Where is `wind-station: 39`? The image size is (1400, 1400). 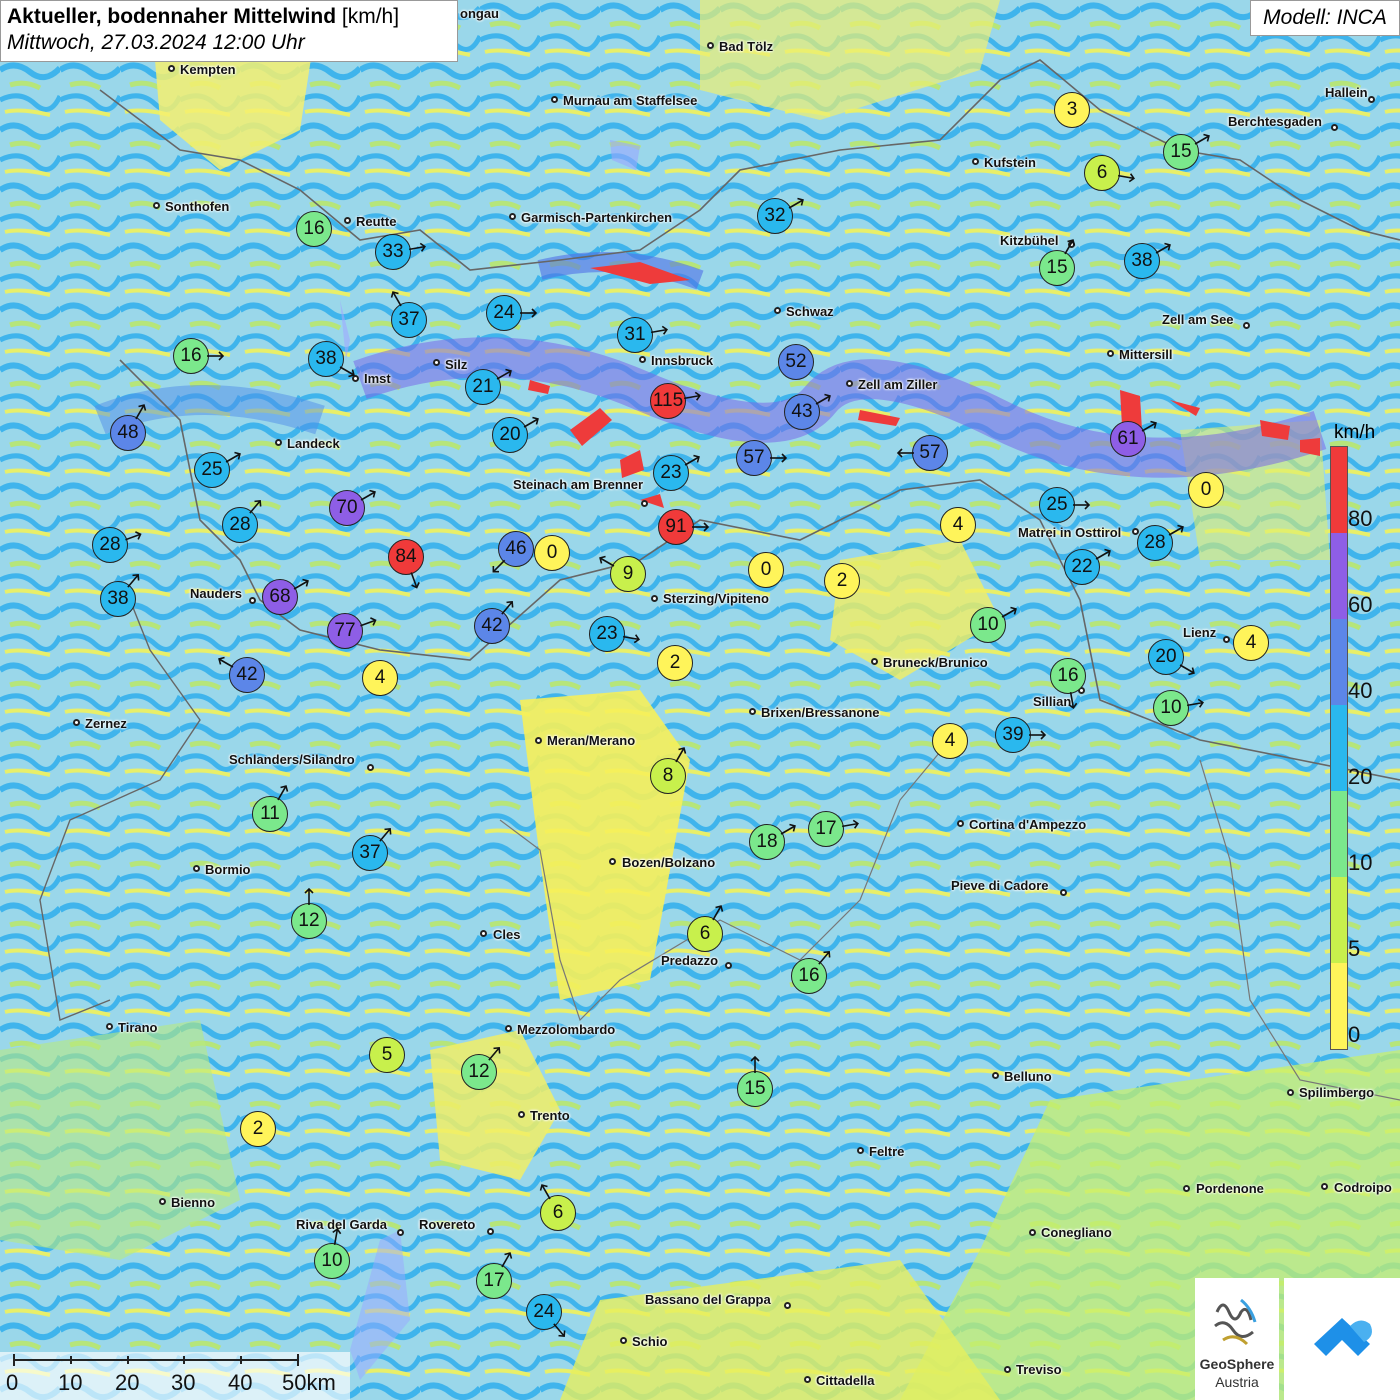 wind-station: 39 is located at coordinates (1013, 735).